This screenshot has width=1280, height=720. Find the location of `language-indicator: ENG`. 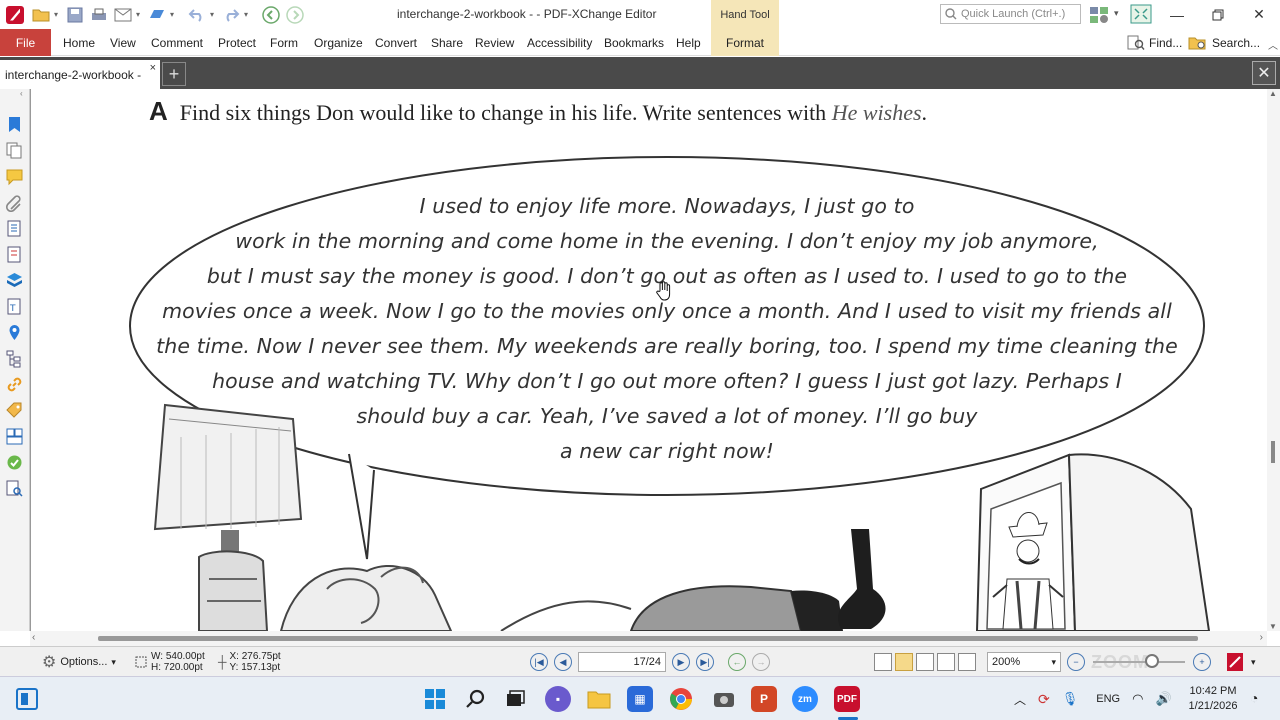

language-indicator: ENG is located at coordinates (1108, 699).